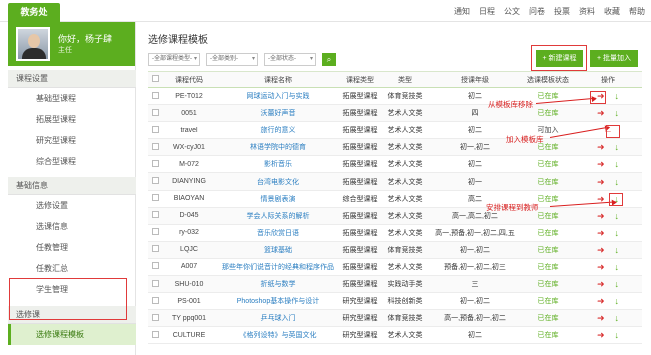 This screenshot has height=355, width=651. I want to click on search-button: ⌕, so click(329, 59).